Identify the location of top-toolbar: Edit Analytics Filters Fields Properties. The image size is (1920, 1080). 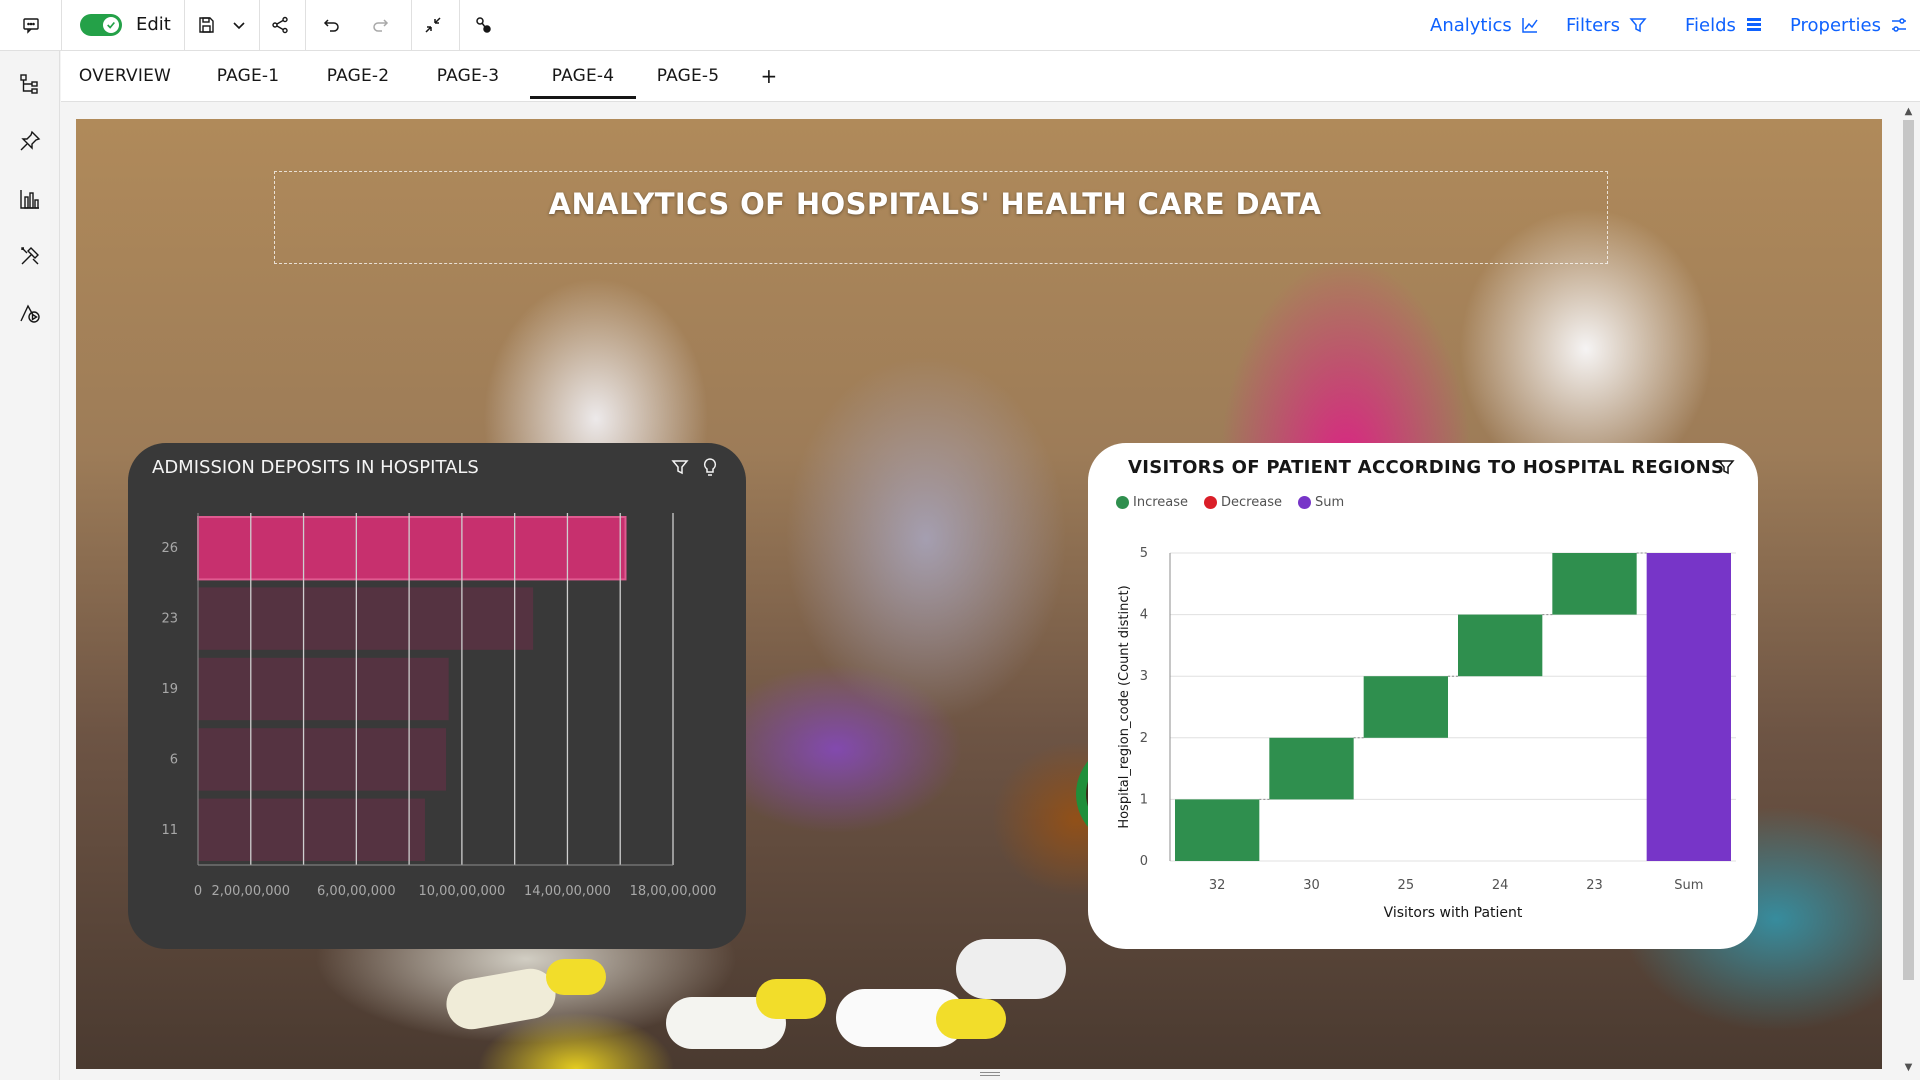
(960, 25).